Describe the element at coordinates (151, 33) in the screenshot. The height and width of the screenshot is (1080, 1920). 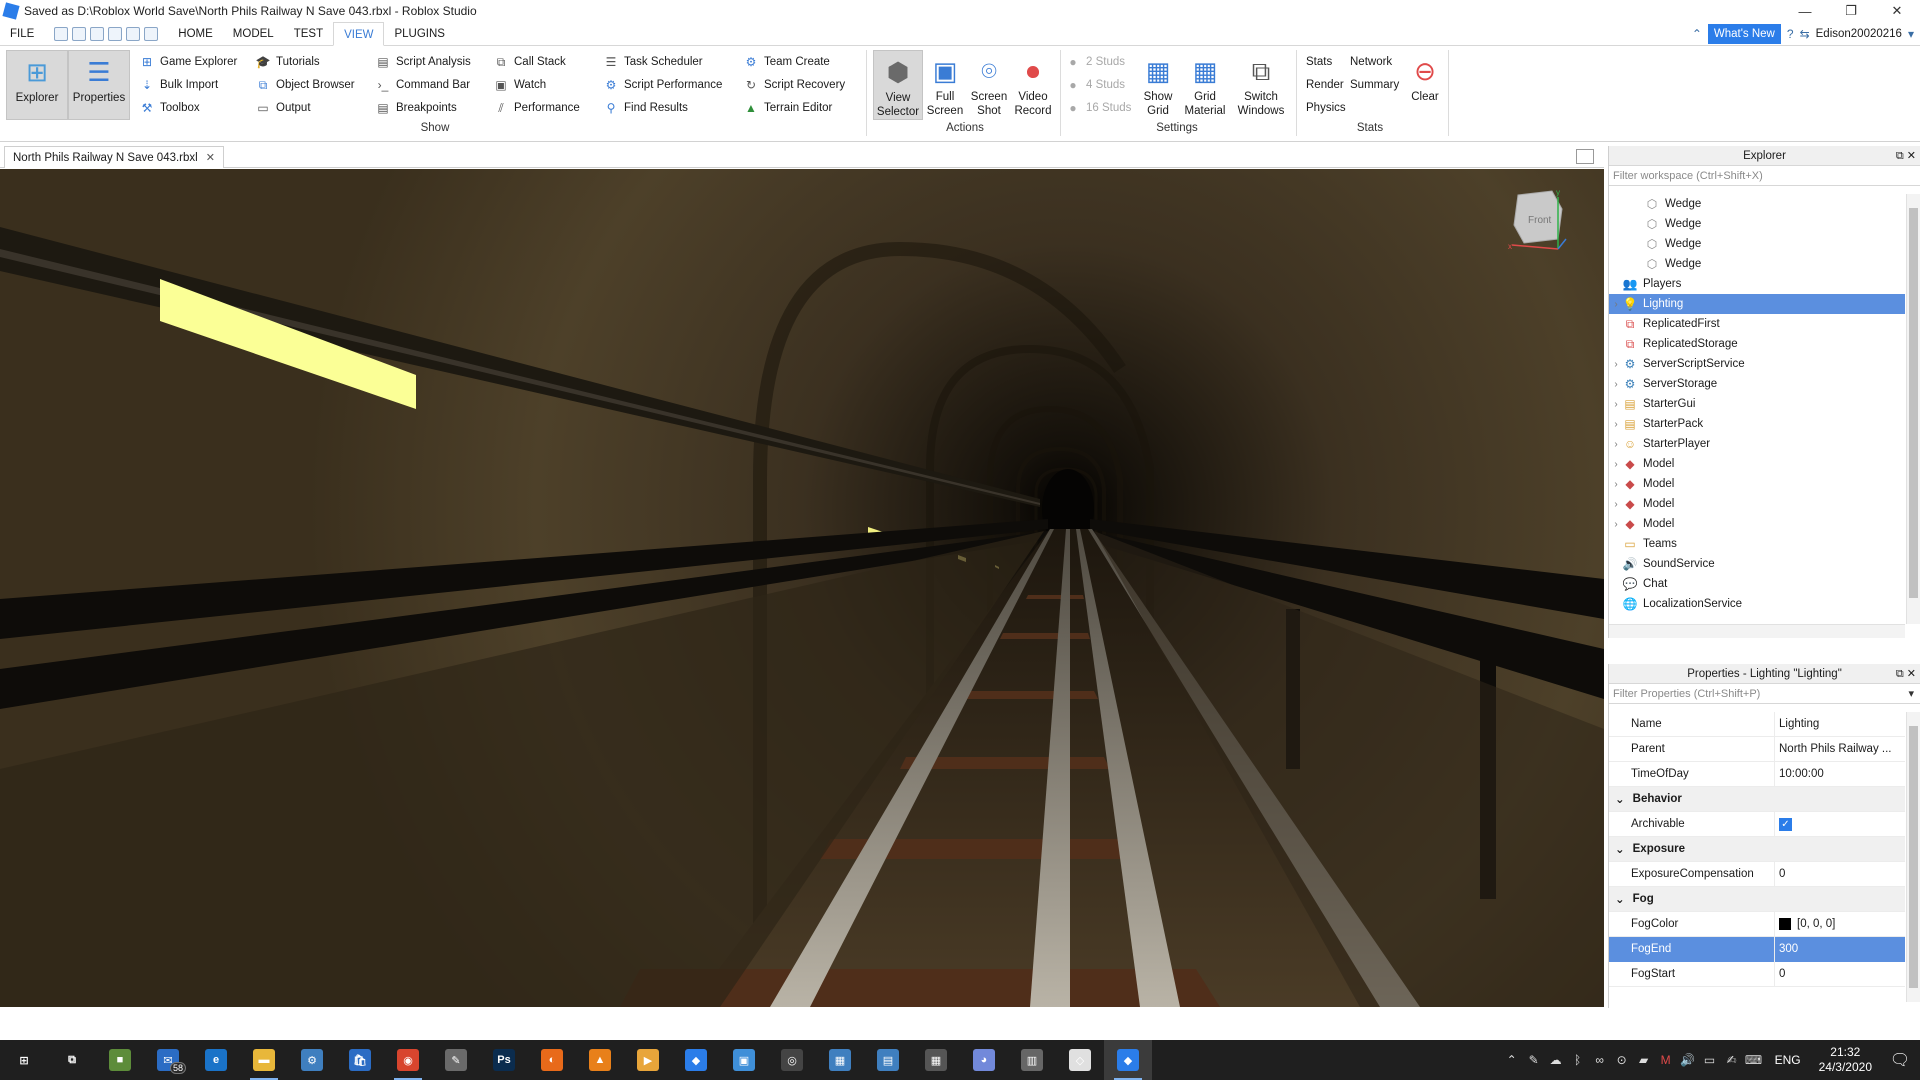
I see `publish-icon` at that location.